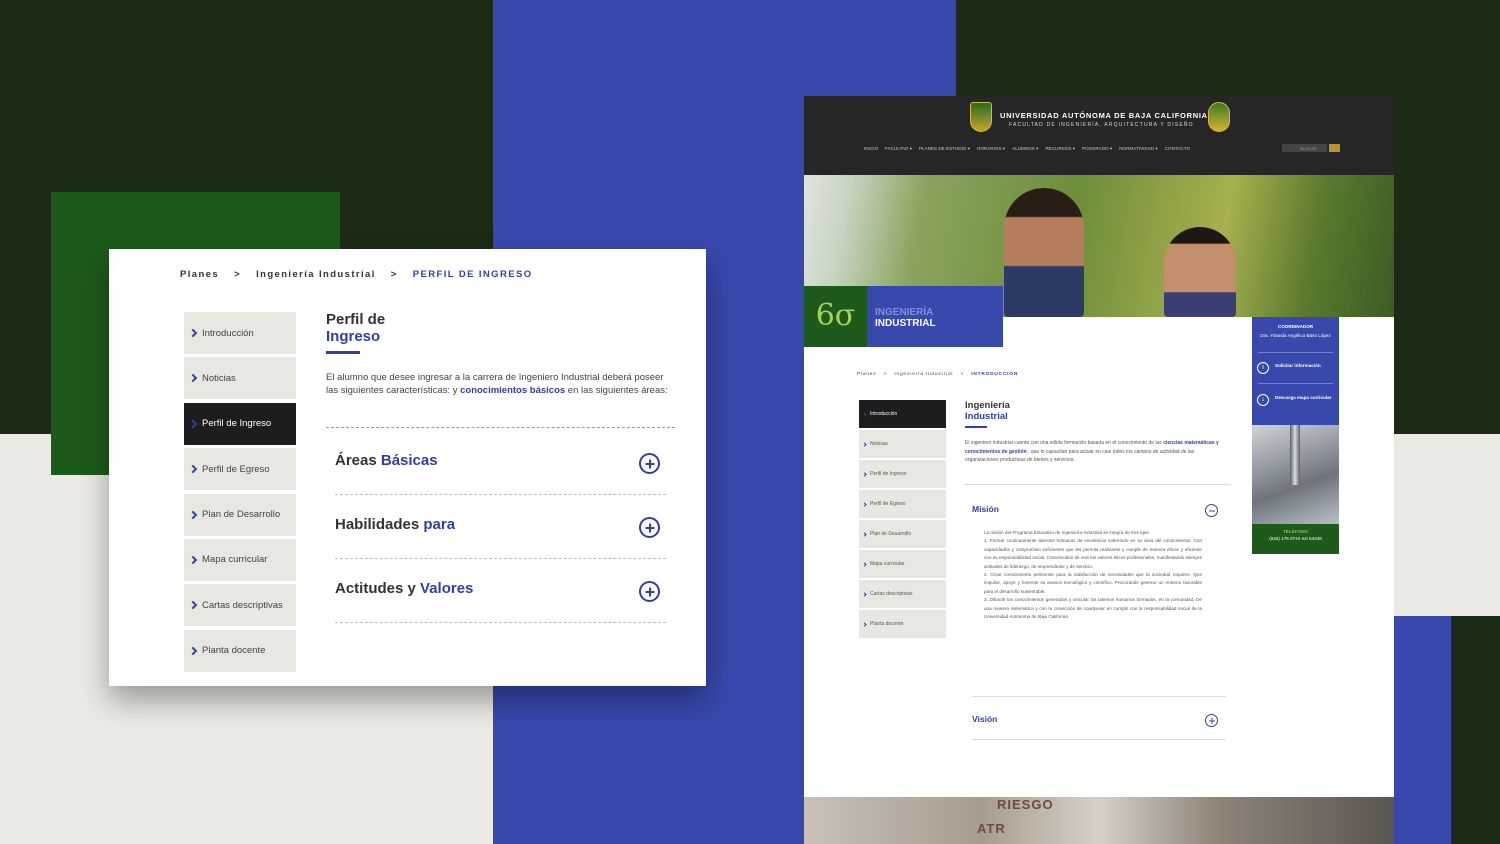  I want to click on site-menu-introduccion: Introducción, so click(902, 414).